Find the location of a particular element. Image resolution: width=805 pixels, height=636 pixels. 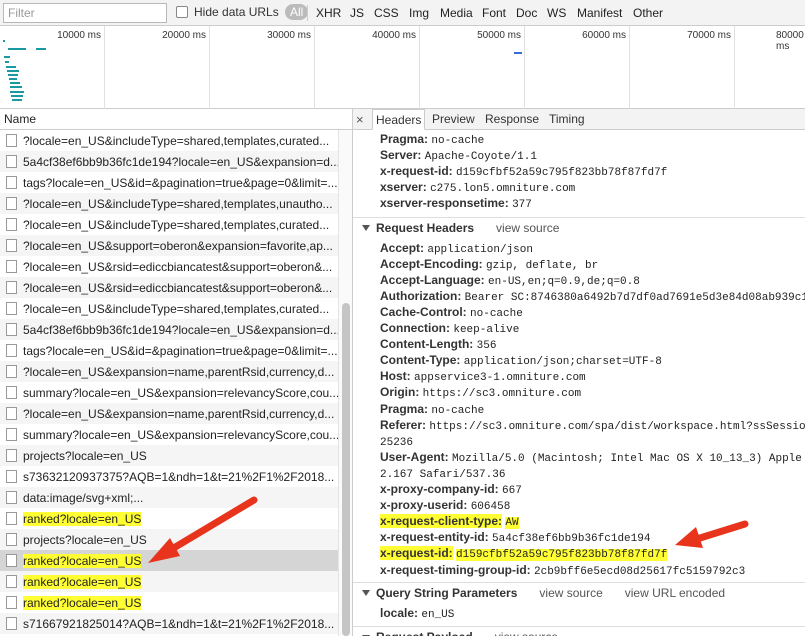

tab-preview: Preview is located at coordinates (453, 119).